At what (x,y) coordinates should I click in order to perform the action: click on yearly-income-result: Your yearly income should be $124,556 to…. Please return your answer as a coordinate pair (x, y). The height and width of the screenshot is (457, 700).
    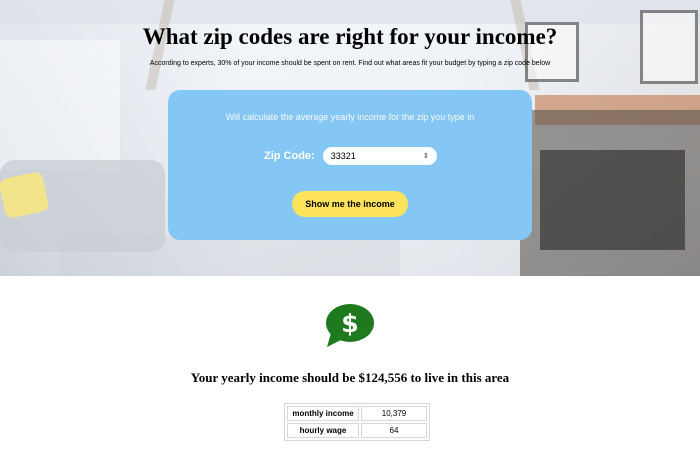
    Looking at the image, I should click on (350, 377).